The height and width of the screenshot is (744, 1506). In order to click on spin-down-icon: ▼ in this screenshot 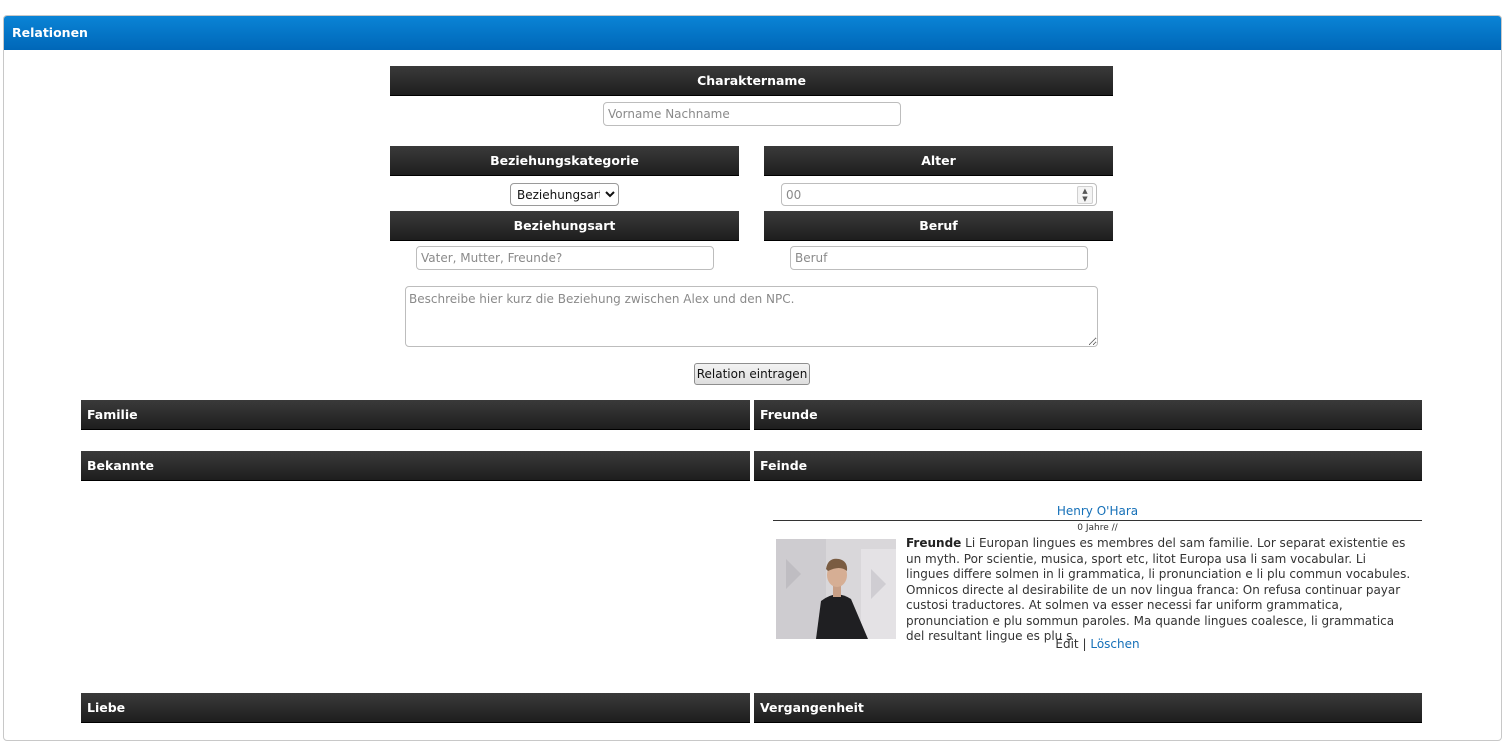, I will do `click(1085, 199)`.